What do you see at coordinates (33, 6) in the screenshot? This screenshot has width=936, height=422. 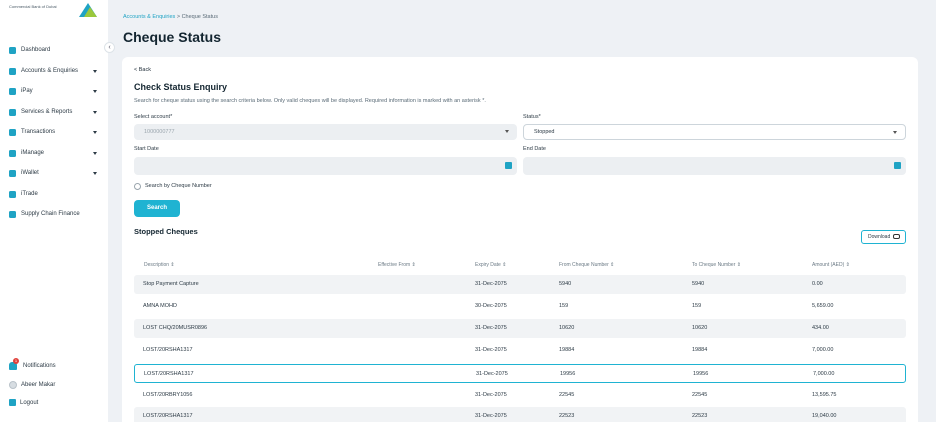 I see `logo-text: Commercial Bank of Dubai` at bounding box center [33, 6].